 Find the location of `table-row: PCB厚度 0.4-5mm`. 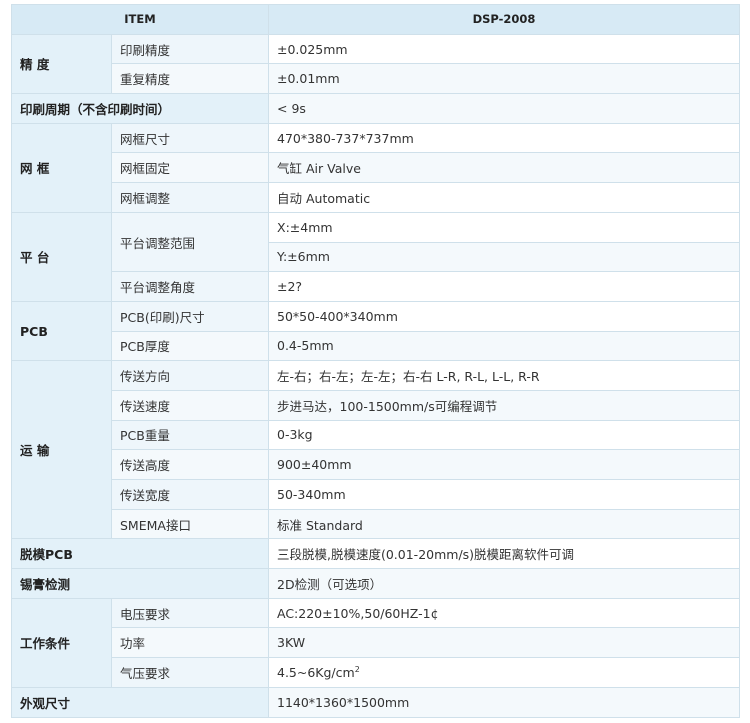

table-row: PCB厚度 0.4-5mm is located at coordinates (376, 346).